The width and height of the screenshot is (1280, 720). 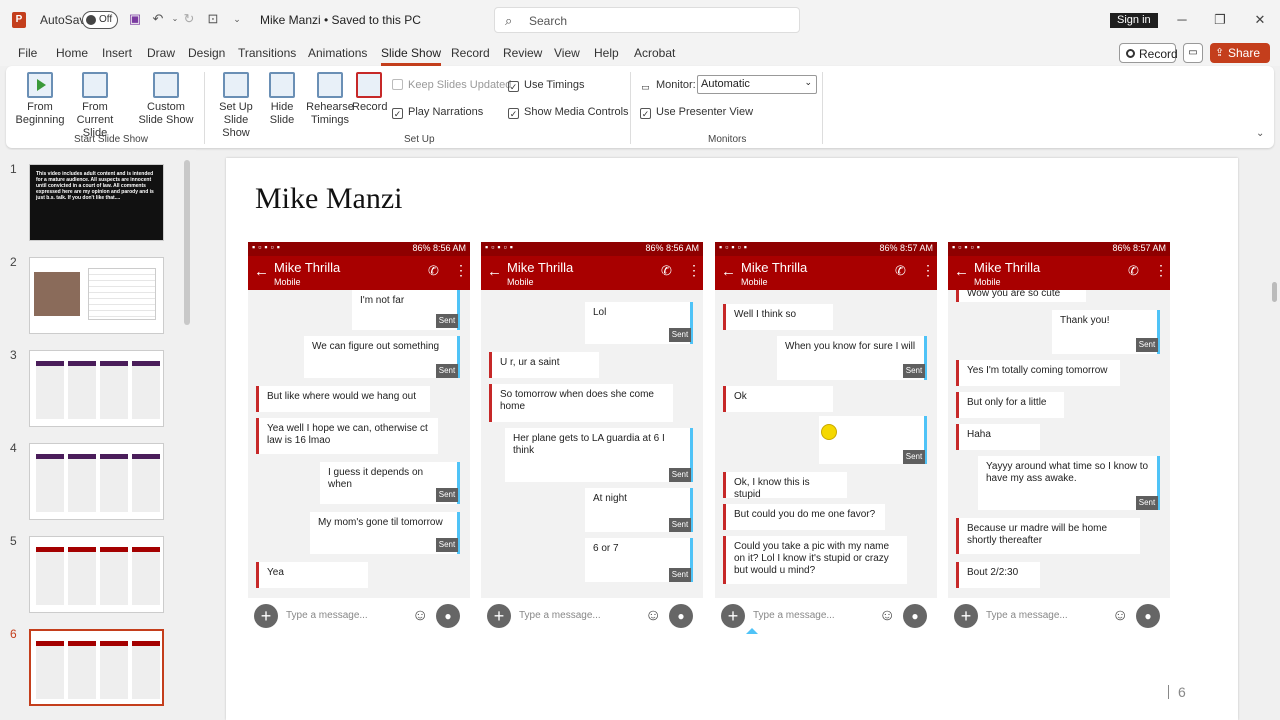 I want to click on incoming-message: U r, ur a saint, so click(x=544, y=365).